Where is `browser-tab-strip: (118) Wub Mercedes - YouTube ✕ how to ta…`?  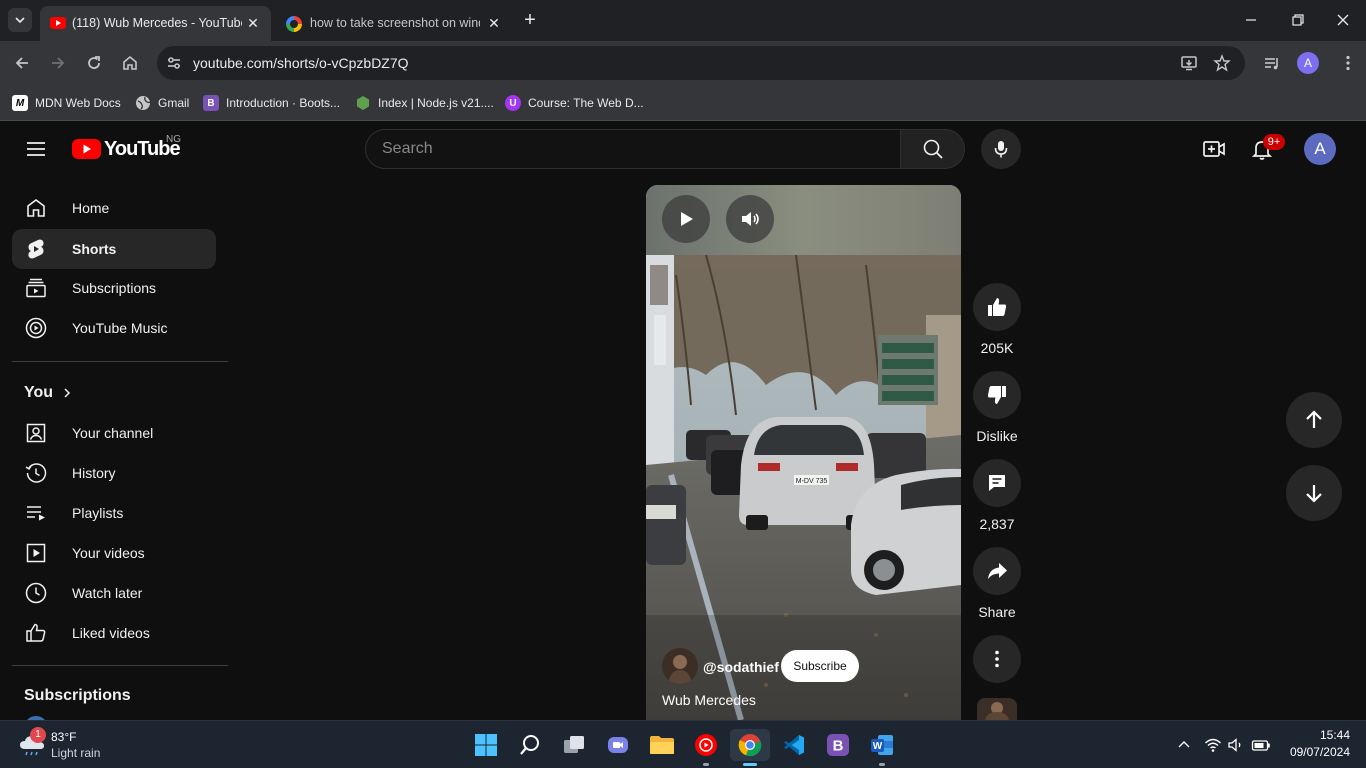 browser-tab-strip: (118) Wub Mercedes - YouTube ✕ how to ta… is located at coordinates (683, 20).